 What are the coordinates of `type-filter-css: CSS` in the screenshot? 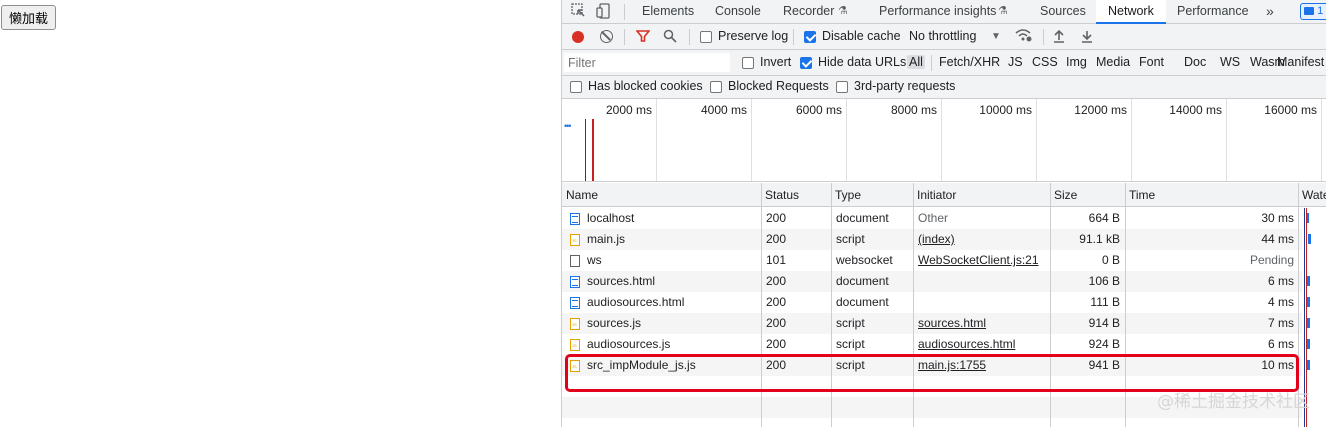 It's located at (1045, 62).